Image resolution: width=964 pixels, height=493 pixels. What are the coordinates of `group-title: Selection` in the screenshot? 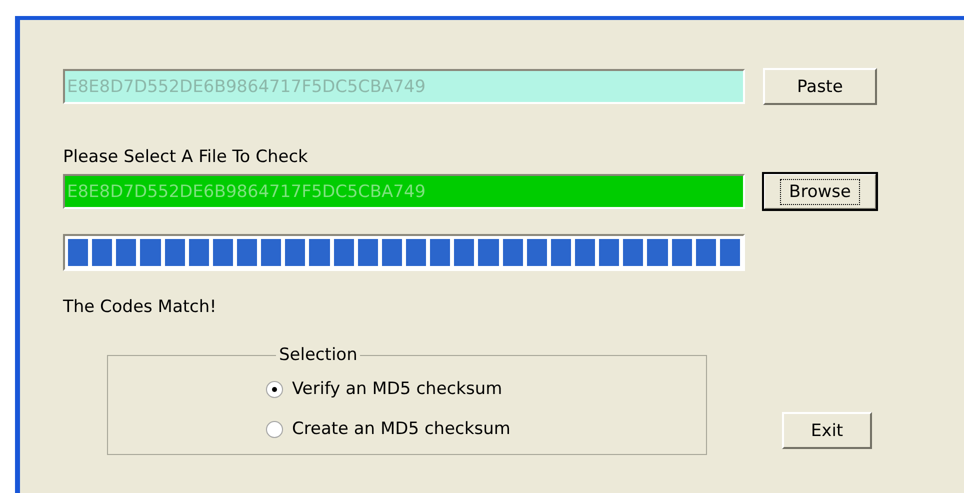 It's located at (318, 355).